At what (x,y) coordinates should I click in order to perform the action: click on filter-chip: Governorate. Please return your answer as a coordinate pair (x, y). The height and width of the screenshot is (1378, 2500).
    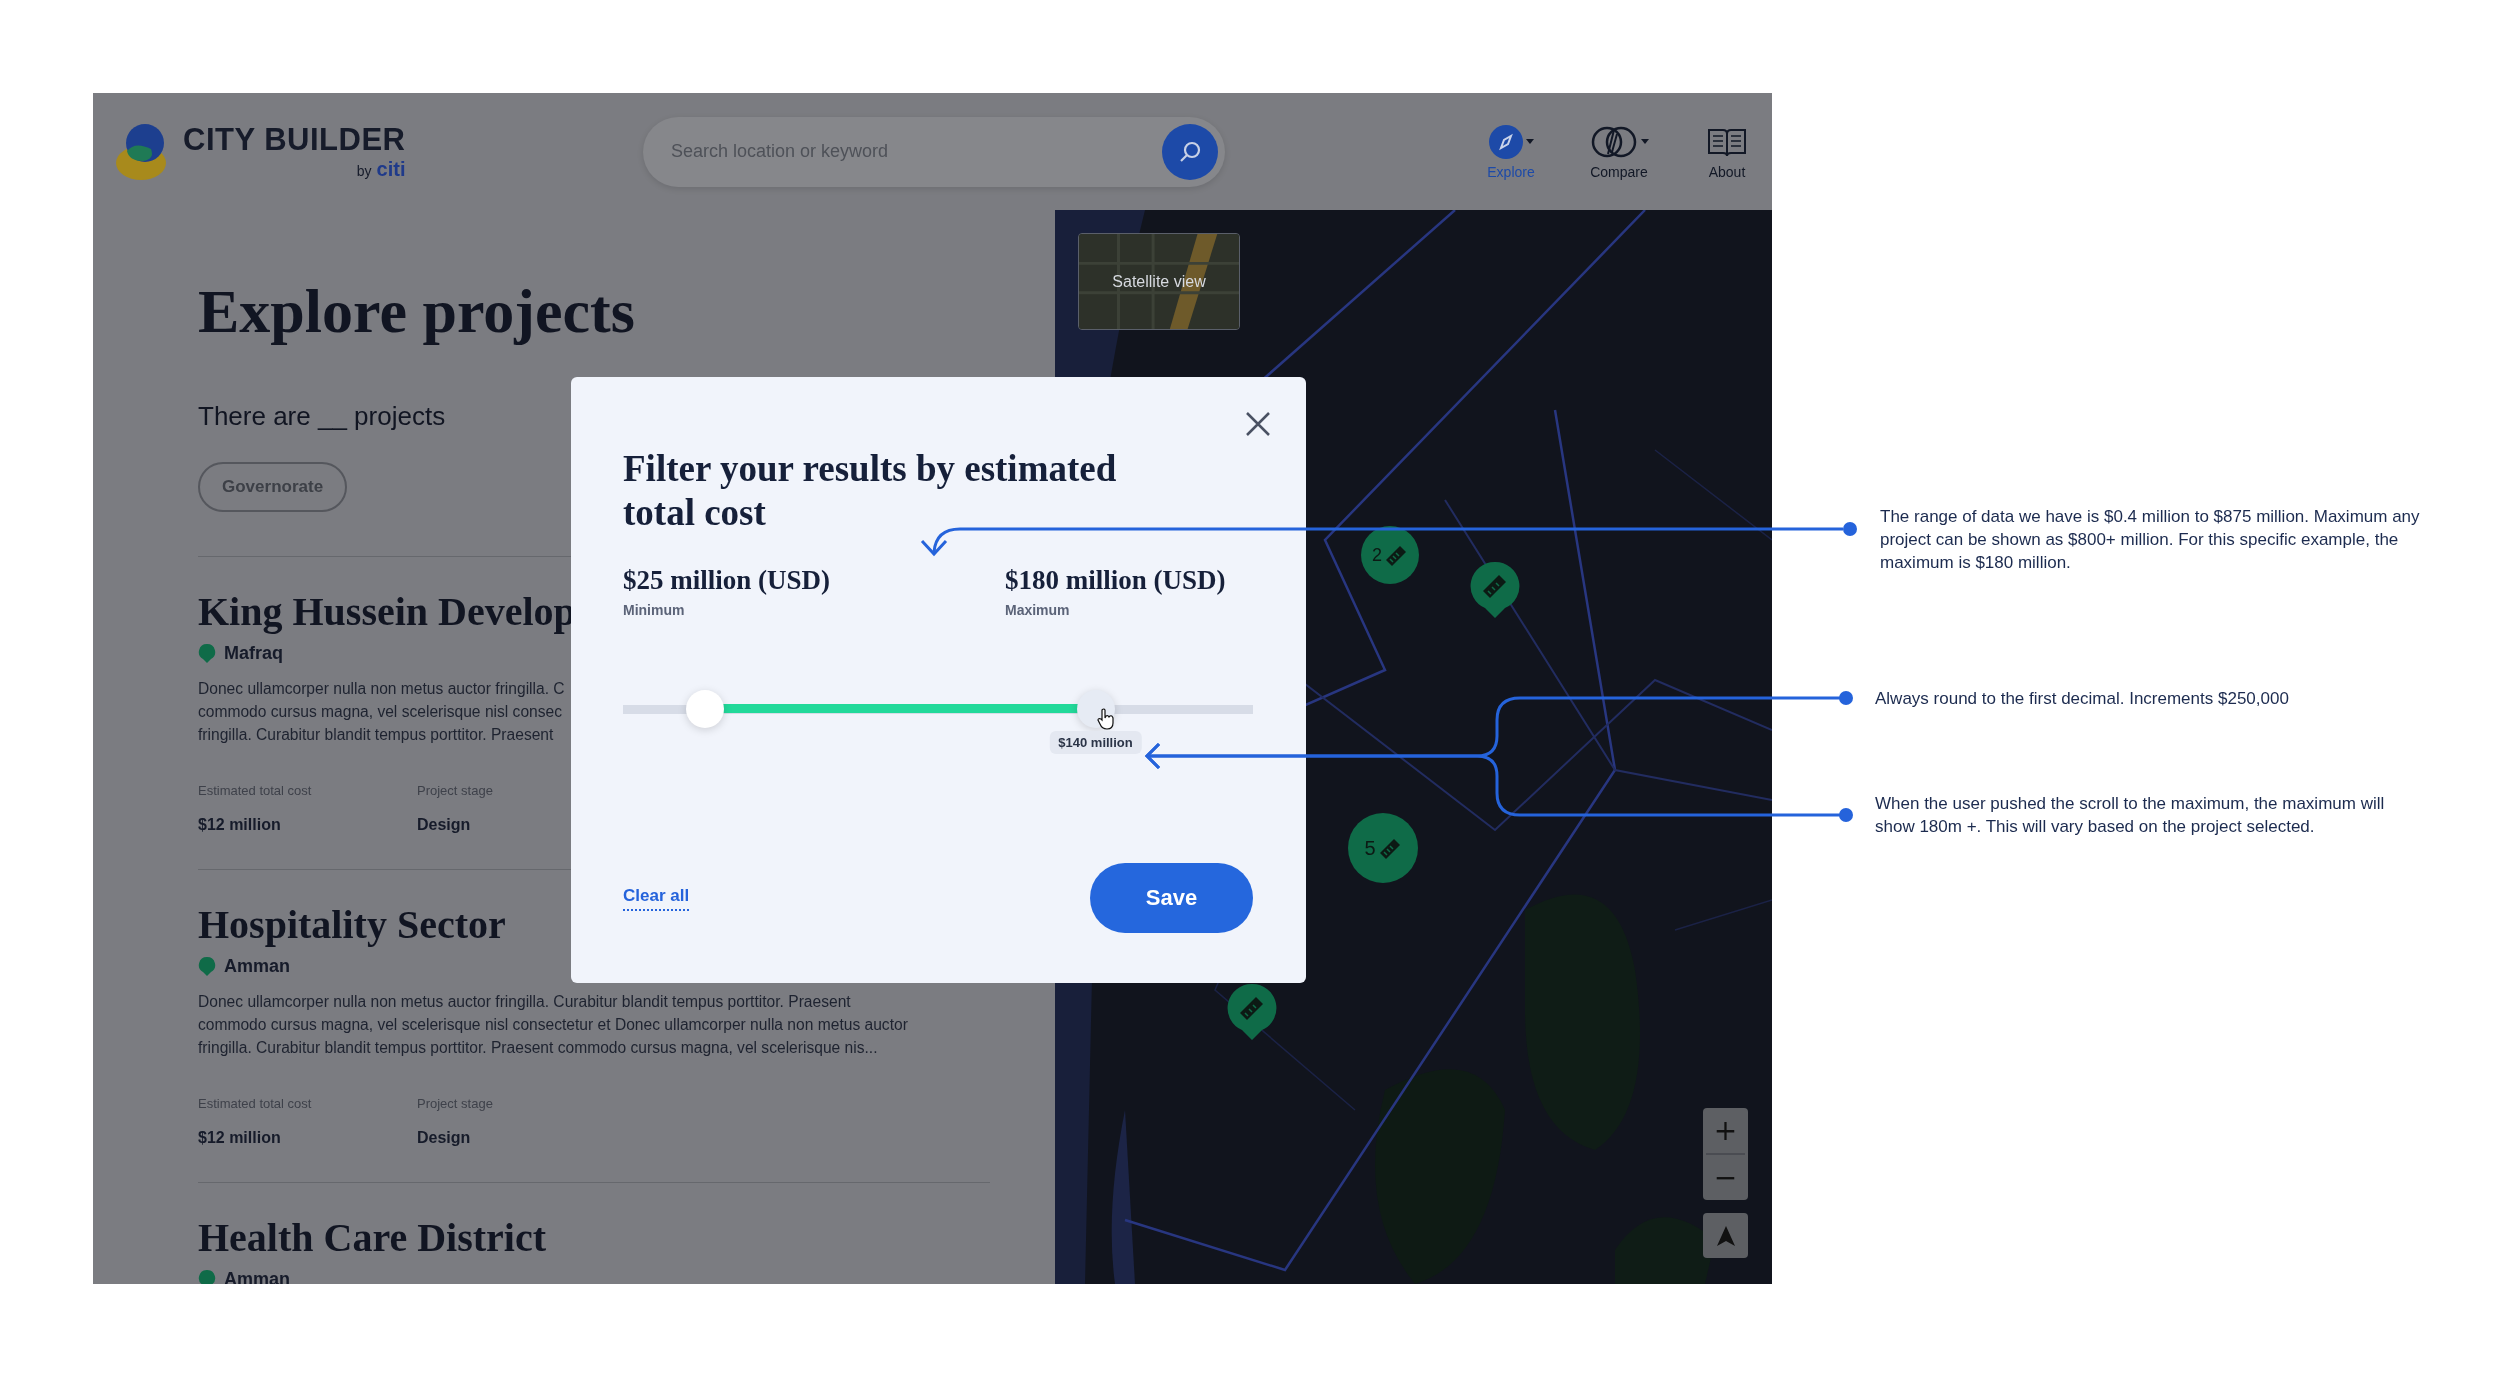
    Looking at the image, I should click on (273, 487).